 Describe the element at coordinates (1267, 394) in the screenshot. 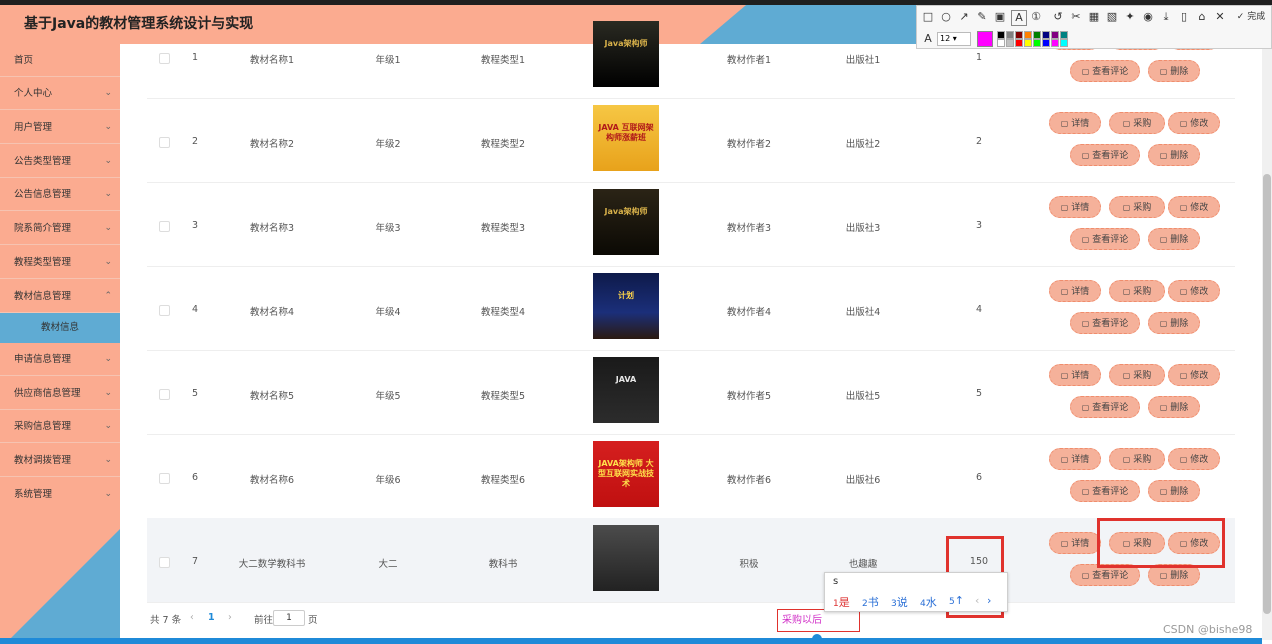

I see `scrollbar-thumb` at that location.